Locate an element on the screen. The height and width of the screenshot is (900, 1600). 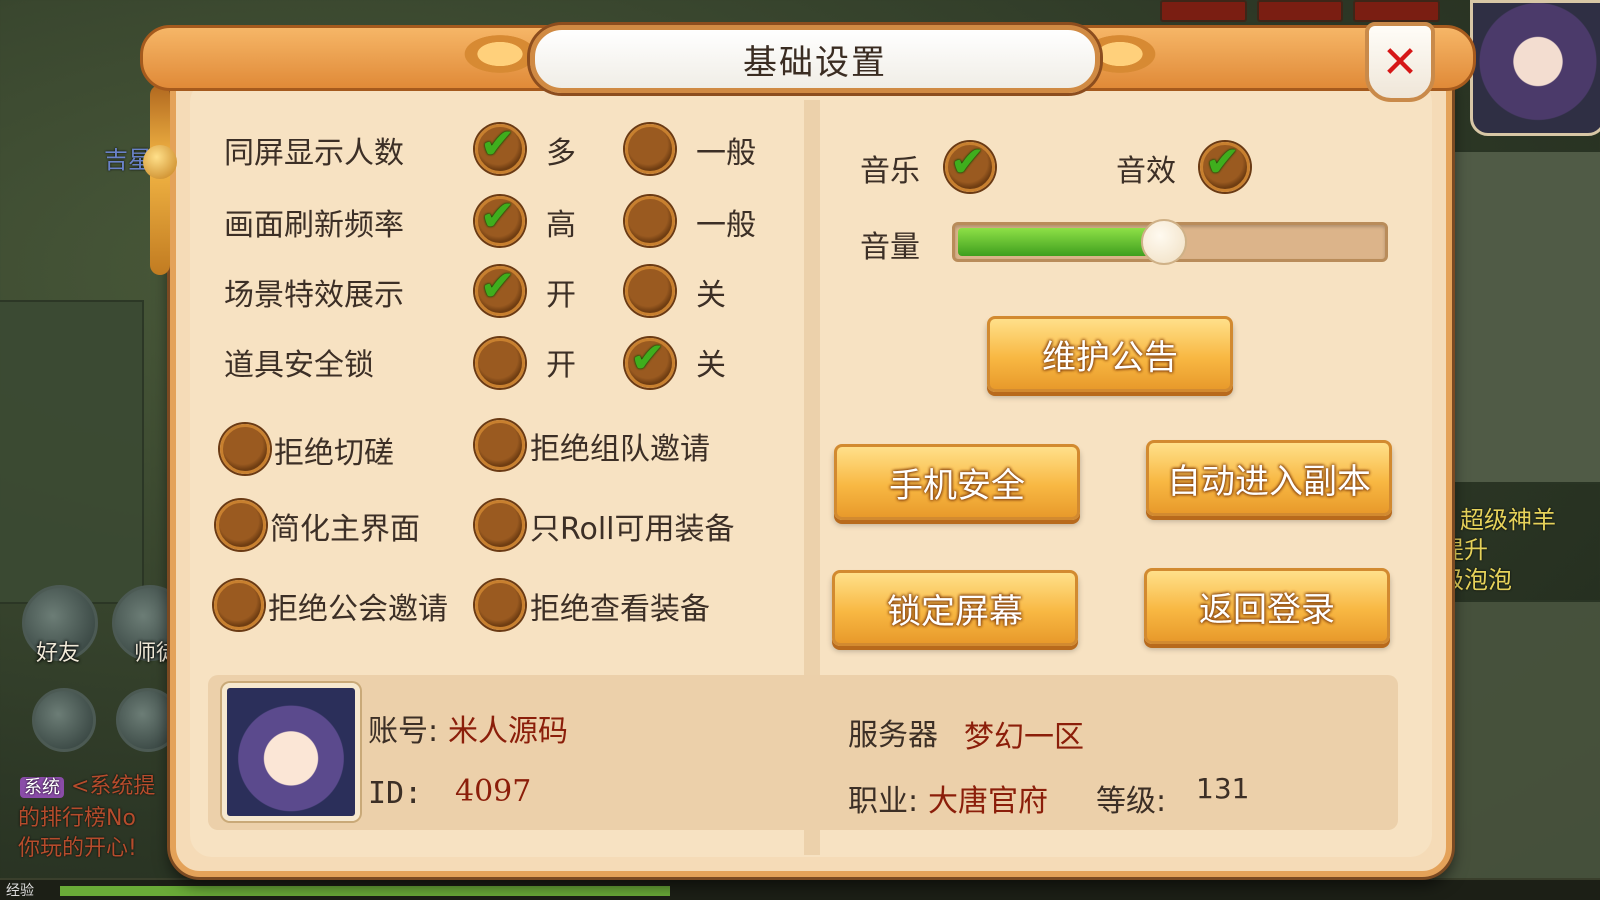
return-login-button: 返回登录 is located at coordinates (1267, 606).